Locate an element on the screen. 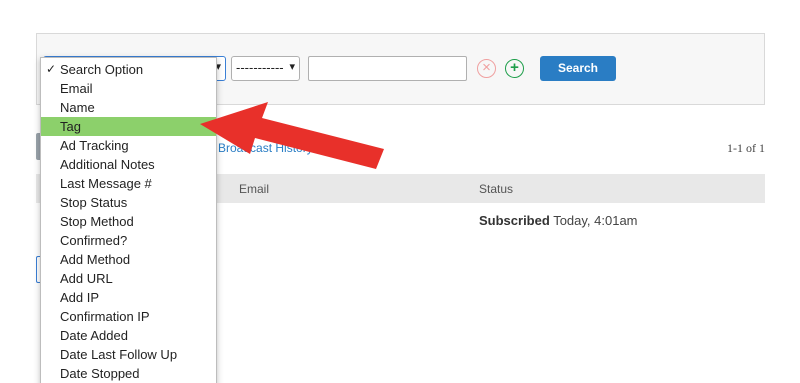 The height and width of the screenshot is (383, 800). operator-select: ----------- ▾ is located at coordinates (265, 68).